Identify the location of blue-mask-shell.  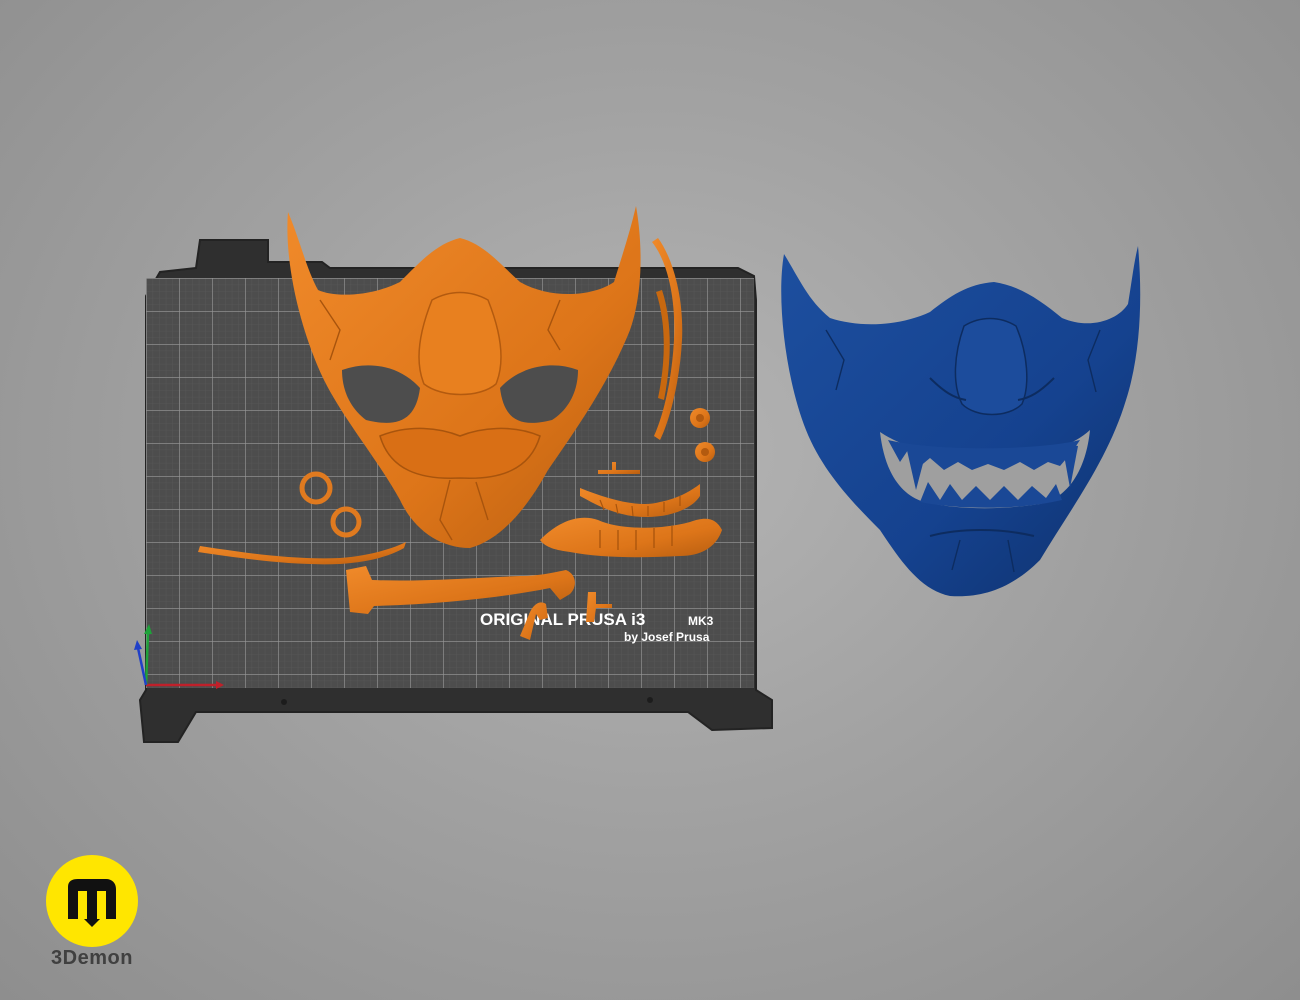
(961, 421).